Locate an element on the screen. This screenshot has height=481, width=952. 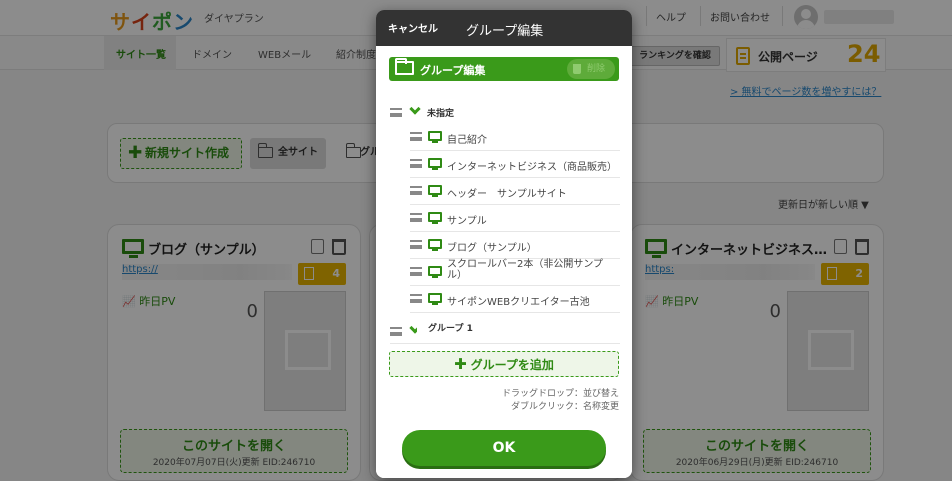
site-list-item: サンプル is located at coordinates (515, 218).